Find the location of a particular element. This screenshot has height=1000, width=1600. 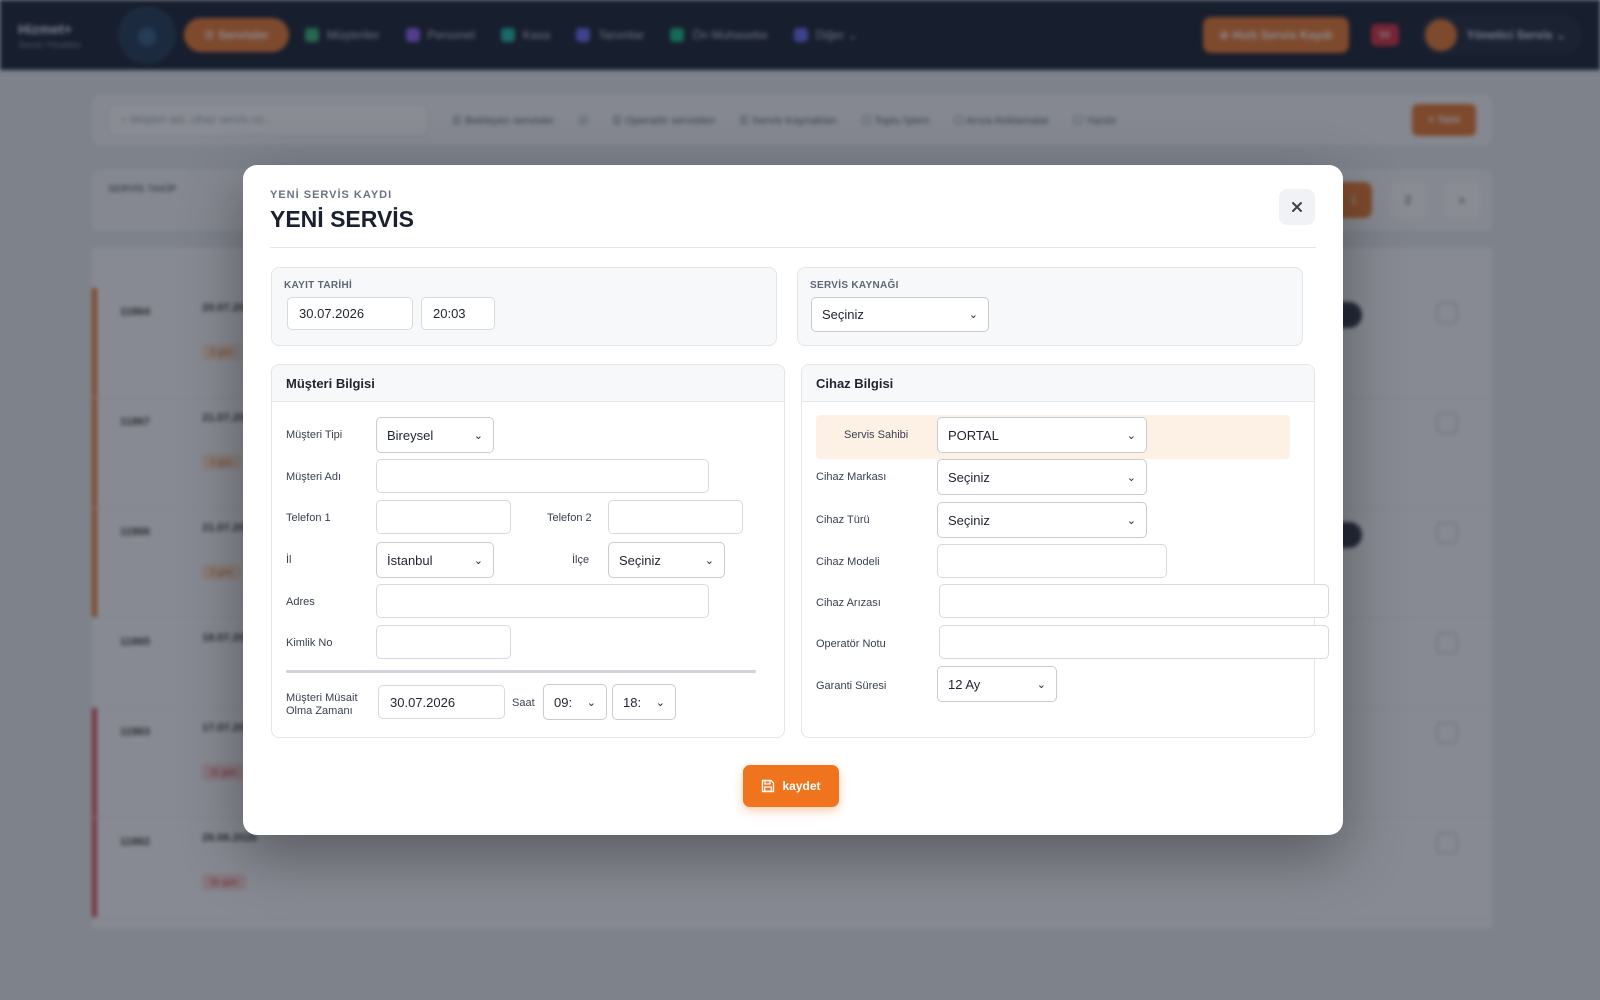

saat-end-select: 18: ⌄ is located at coordinates (644, 702).